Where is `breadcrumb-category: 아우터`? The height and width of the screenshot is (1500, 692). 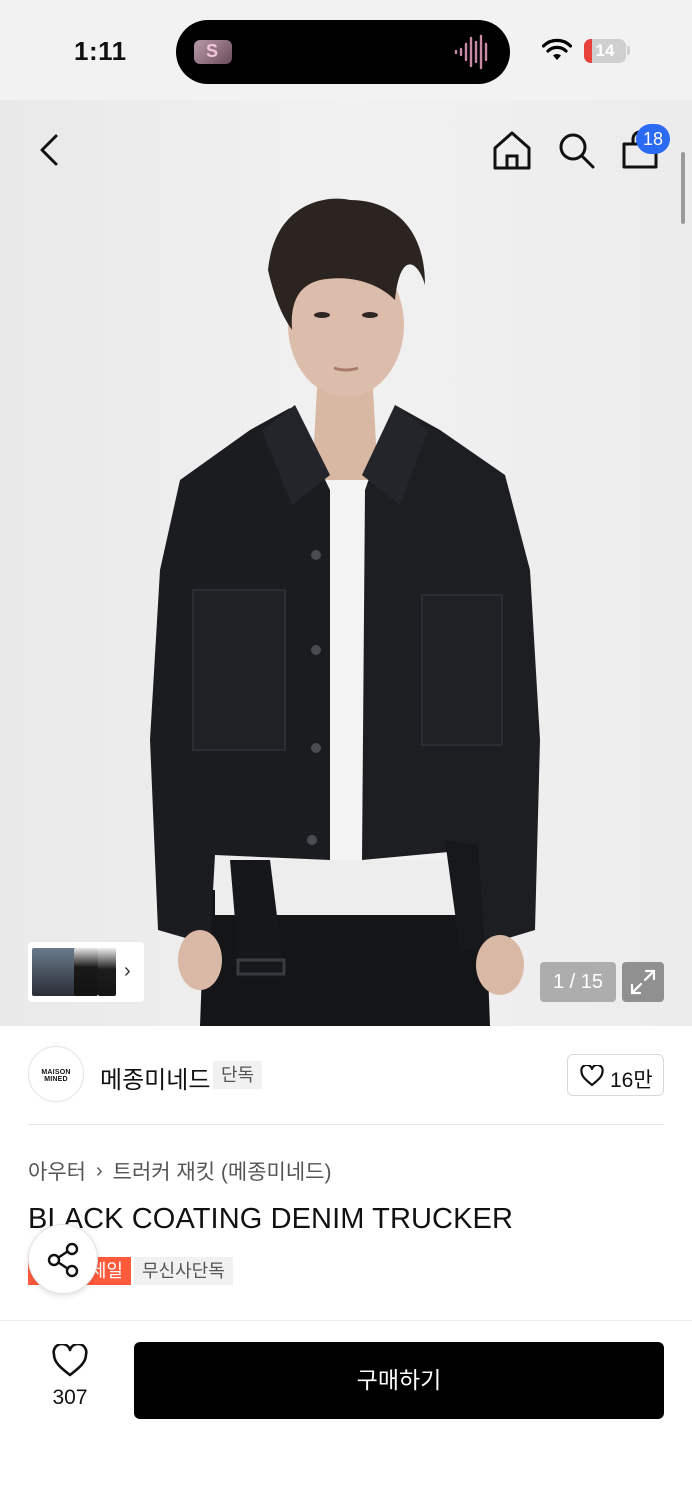
breadcrumb-category: 아우터 is located at coordinates (57, 1171).